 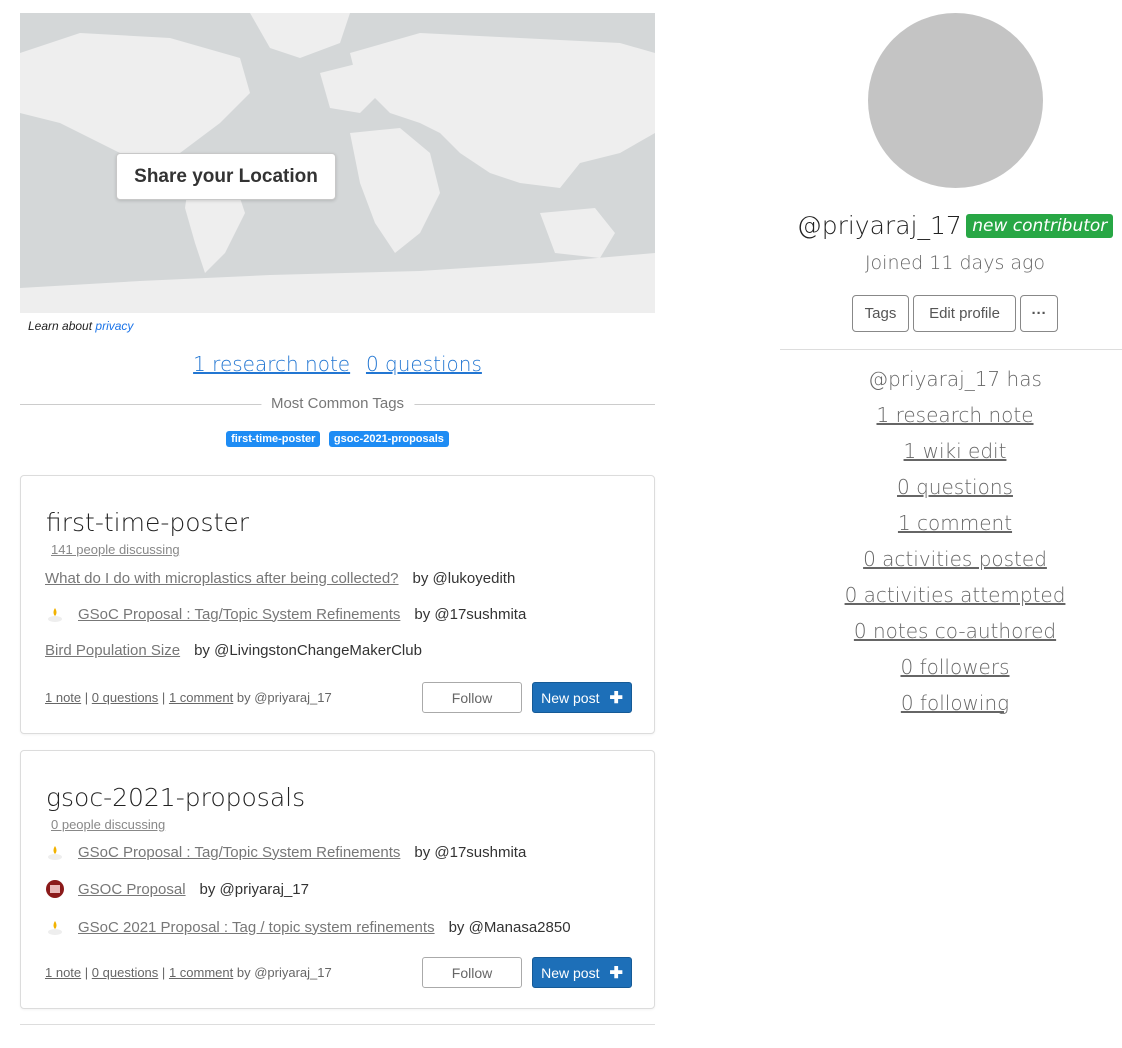 I want to click on questions-link: 0 questions, so click(x=424, y=364).